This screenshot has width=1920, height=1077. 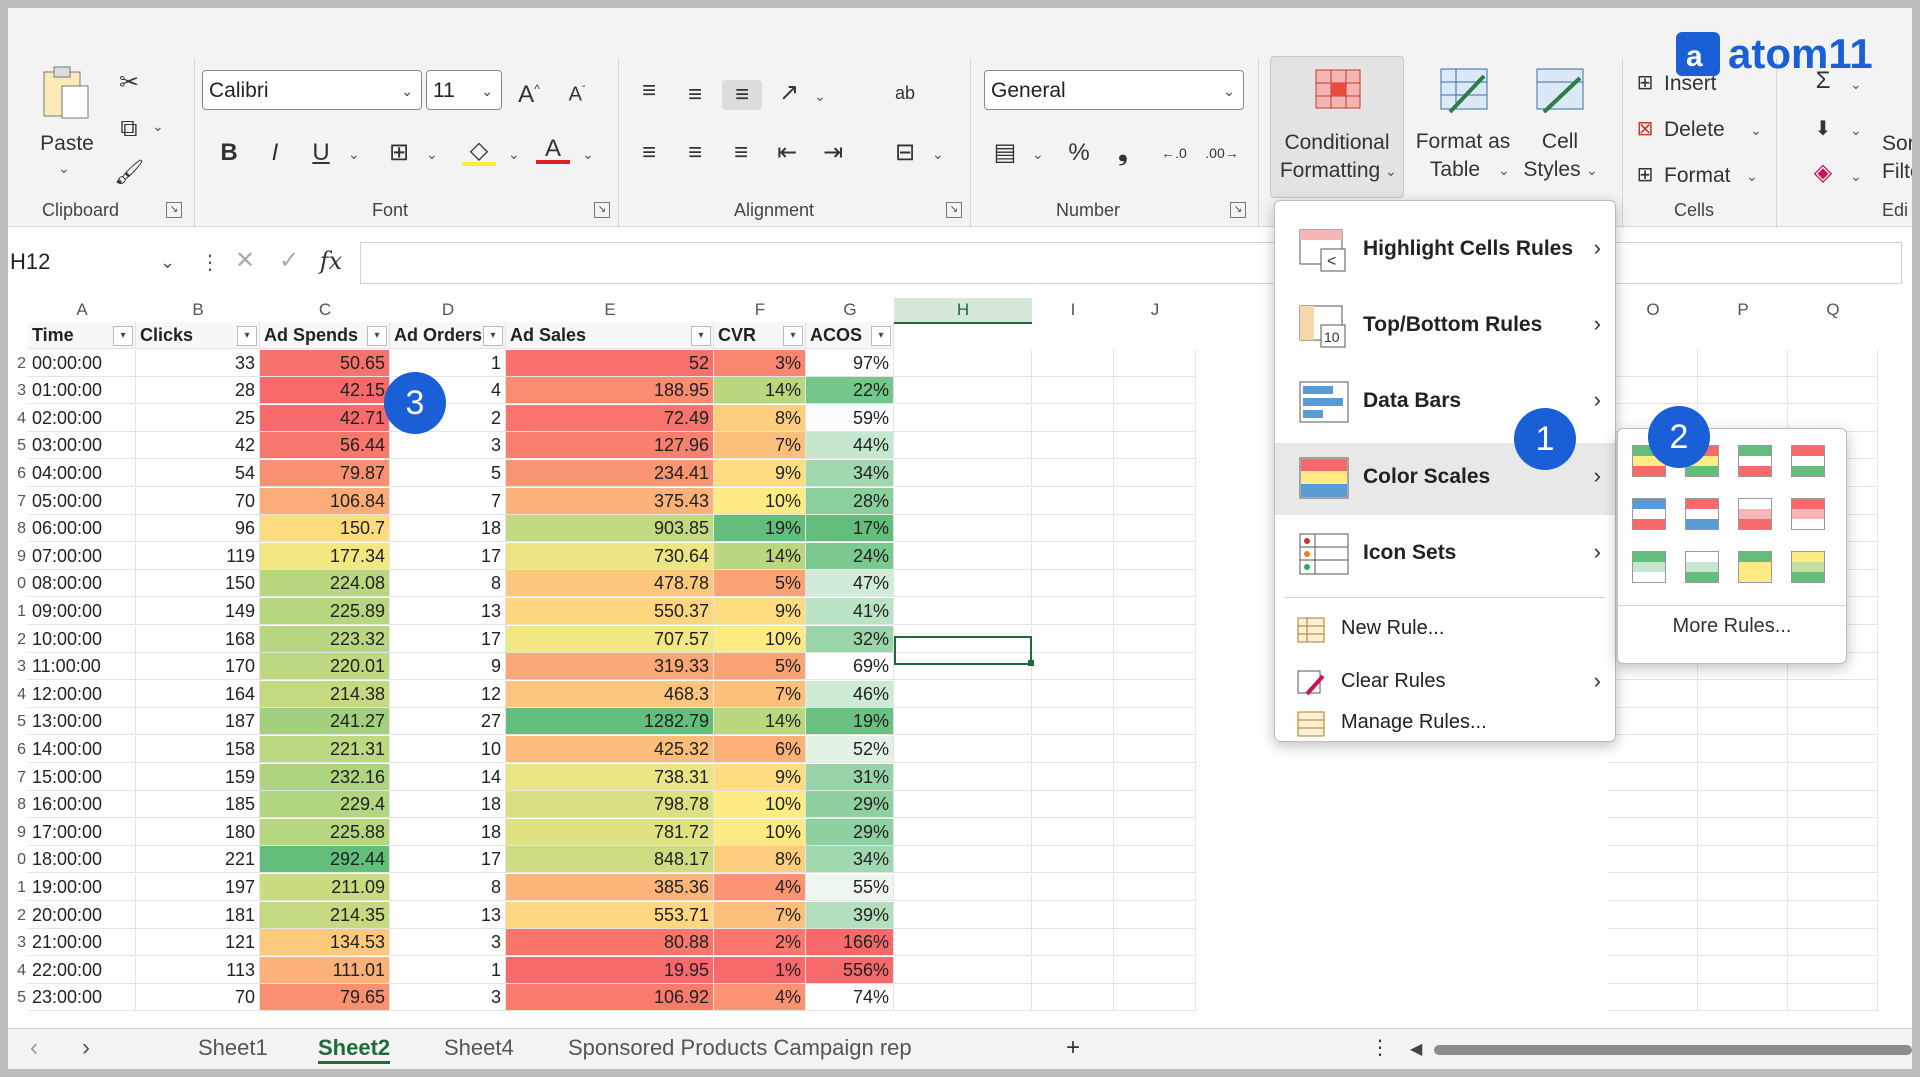 I want to click on table-cell: 1%, so click(x=760, y=970).